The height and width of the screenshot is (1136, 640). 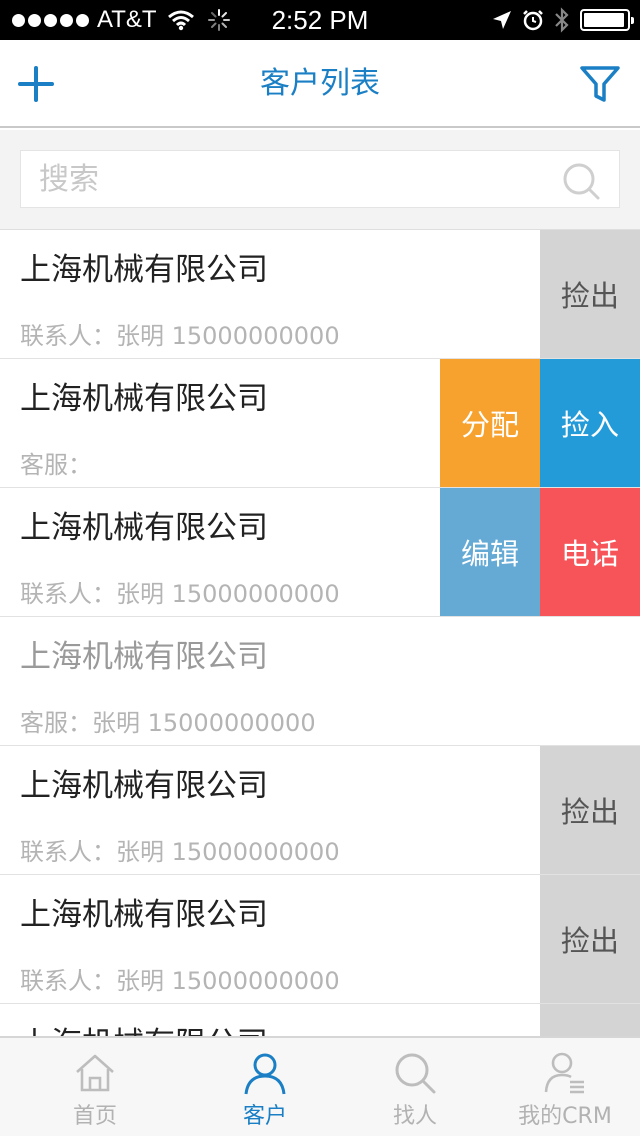 What do you see at coordinates (320, 1020) in the screenshot?
I see `customer-row: 上海机械有限公司` at bounding box center [320, 1020].